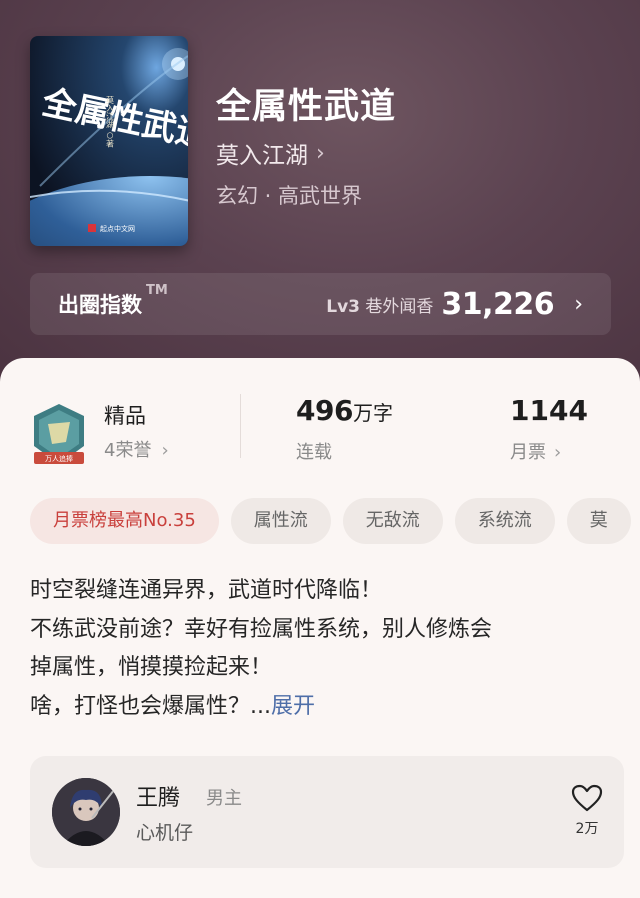 The height and width of the screenshot is (898, 640). I want to click on stats-row: 万人追捧 精品 4荣誉 › 496万字 连载 1144 月票 ›, so click(320, 433).